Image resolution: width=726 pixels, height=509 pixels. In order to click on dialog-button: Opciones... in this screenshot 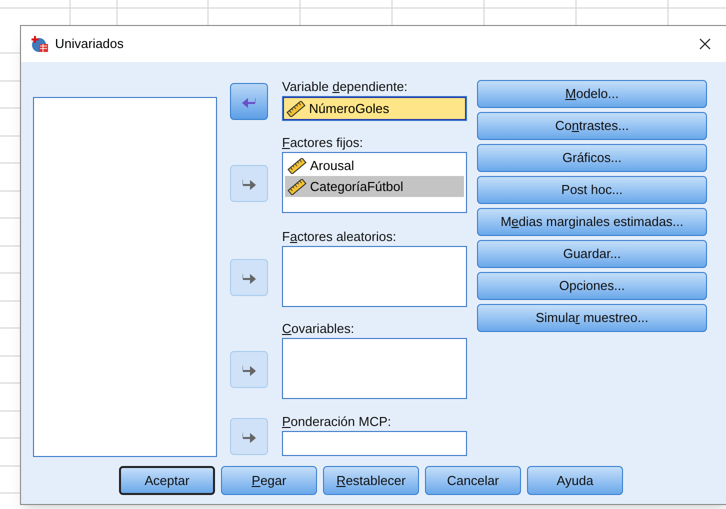, I will do `click(592, 286)`.